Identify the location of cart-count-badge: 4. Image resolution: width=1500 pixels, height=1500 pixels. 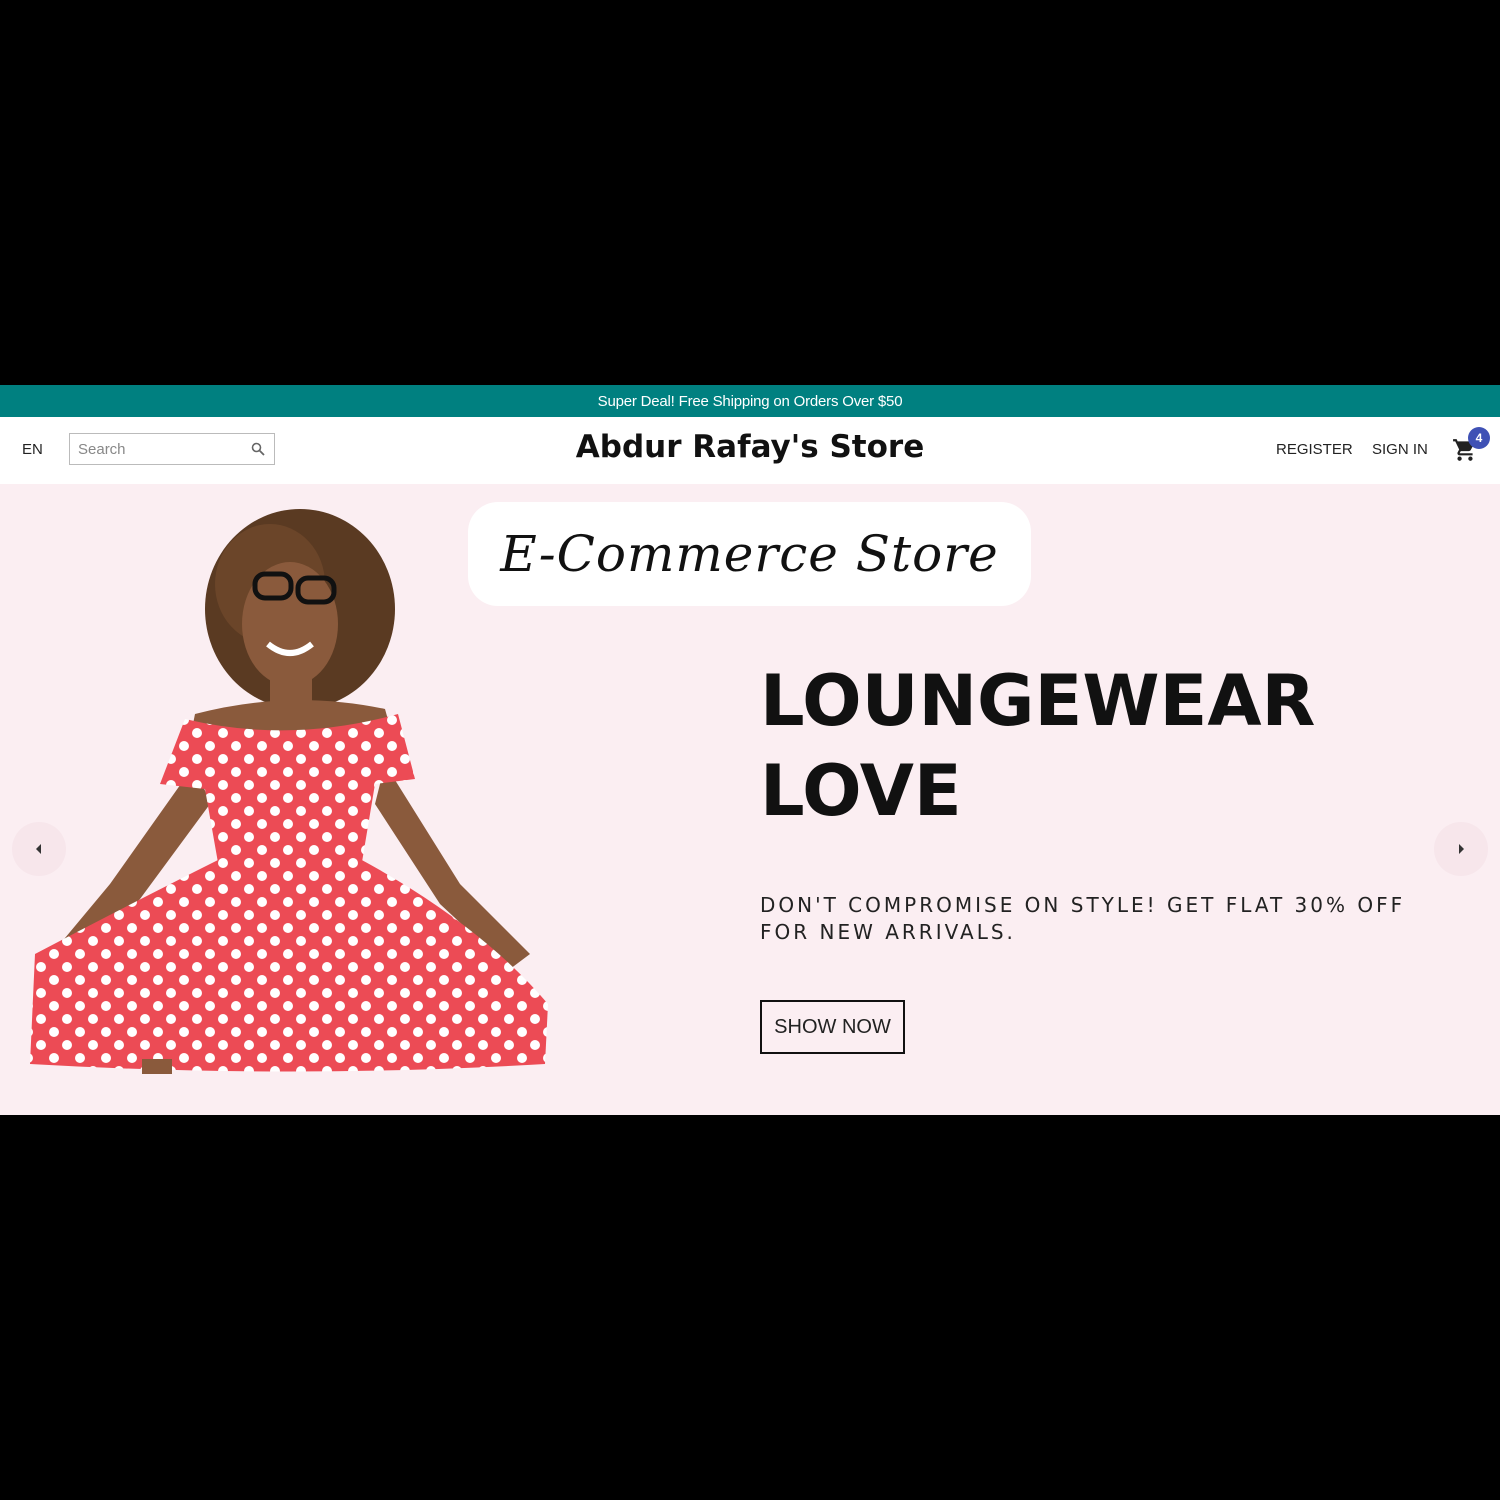
(1479, 438).